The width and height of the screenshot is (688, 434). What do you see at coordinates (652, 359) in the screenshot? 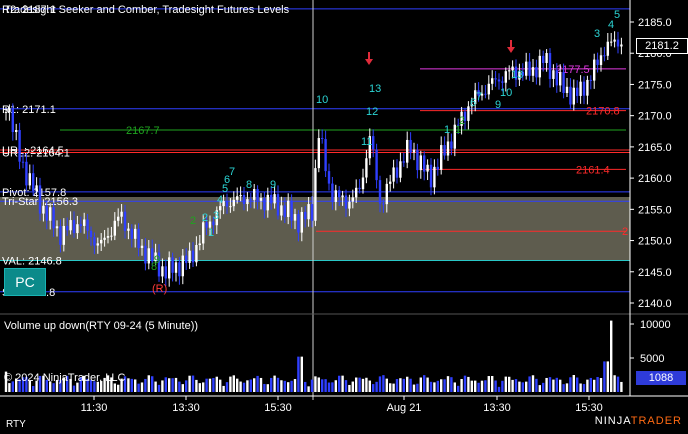
I see `volume-tick-label: 5000` at bounding box center [652, 359].